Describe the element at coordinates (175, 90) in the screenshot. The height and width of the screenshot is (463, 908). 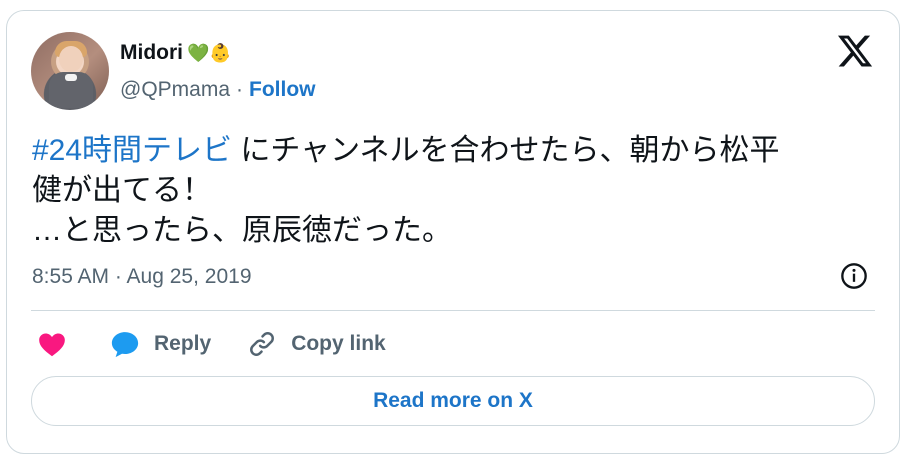
I see `author-handle: @QPmama` at that location.